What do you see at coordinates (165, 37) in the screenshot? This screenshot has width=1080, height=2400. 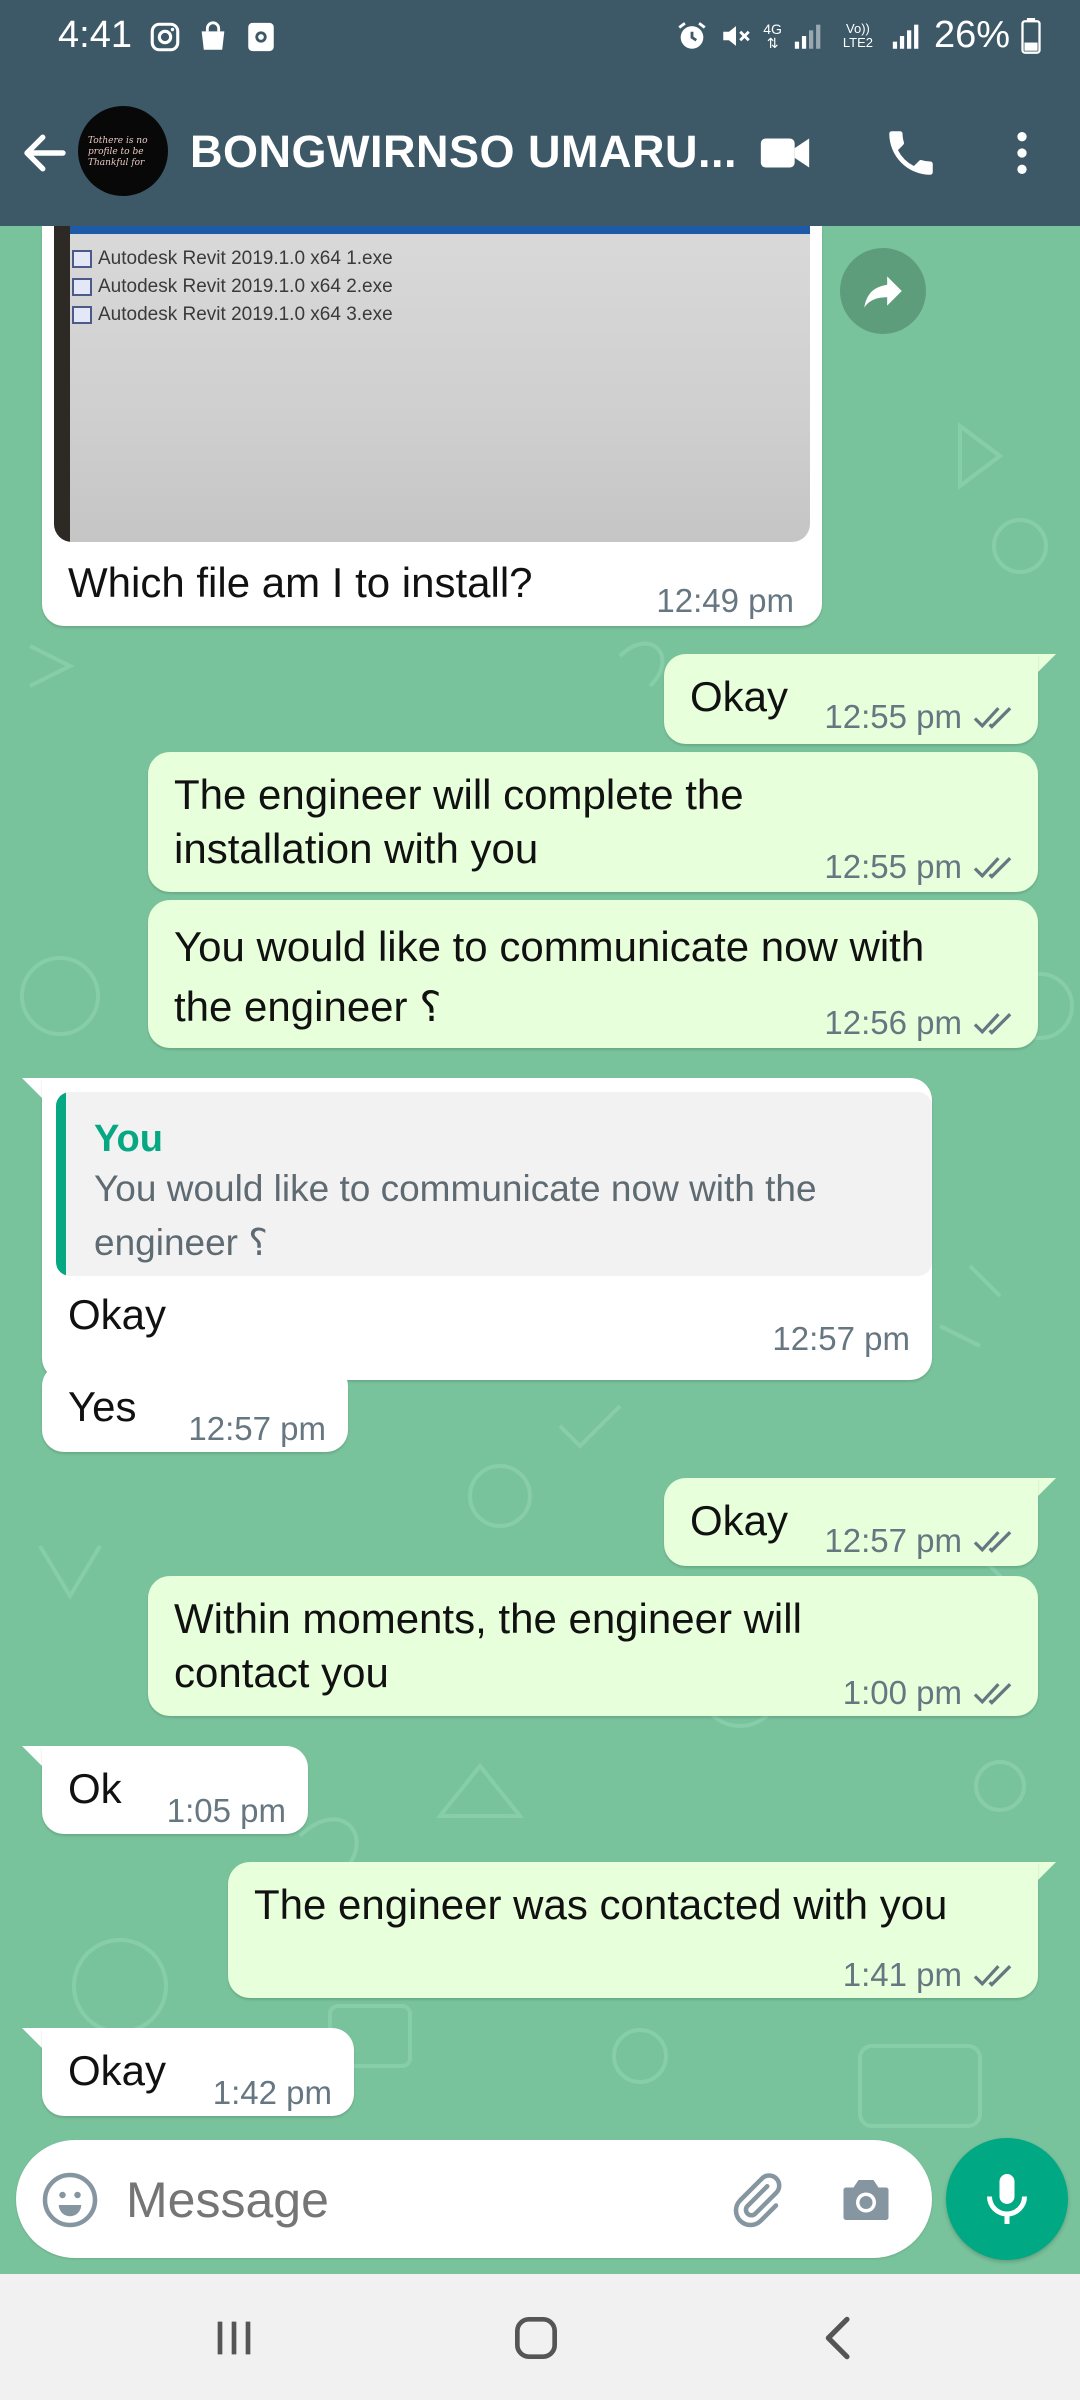 I see `instagram-icon` at bounding box center [165, 37].